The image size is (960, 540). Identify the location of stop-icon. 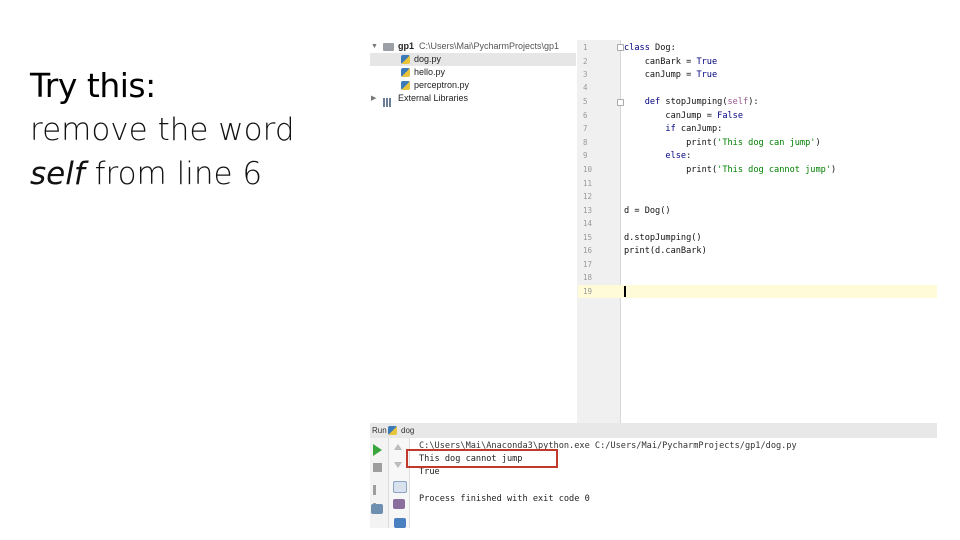
(377, 467).